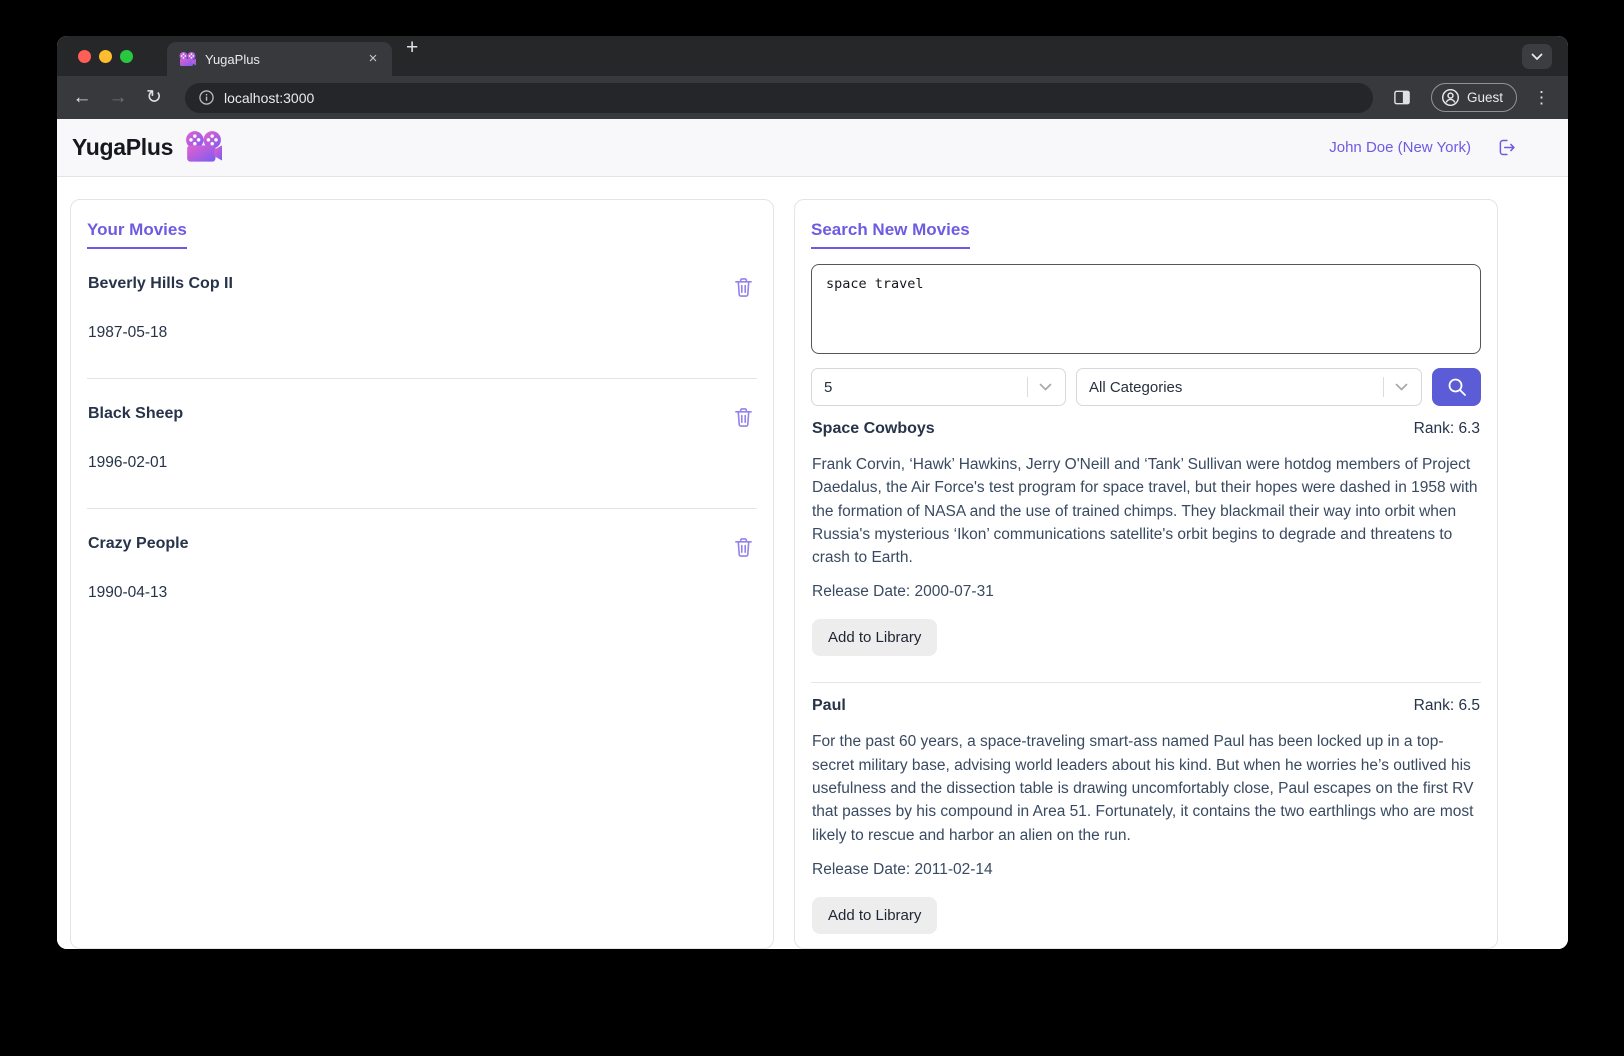 The image size is (1624, 1056). Describe the element at coordinates (873, 428) in the screenshot. I see `result-title: Space Cowboys` at that location.